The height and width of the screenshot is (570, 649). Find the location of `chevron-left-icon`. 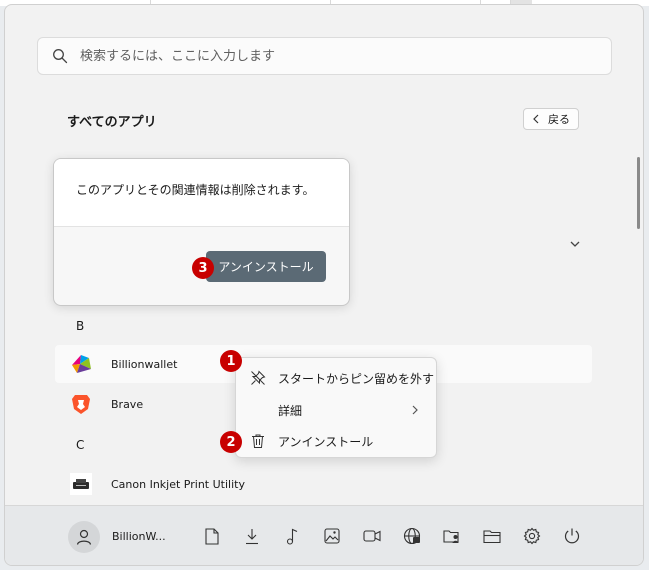

chevron-left-icon is located at coordinates (536, 119).